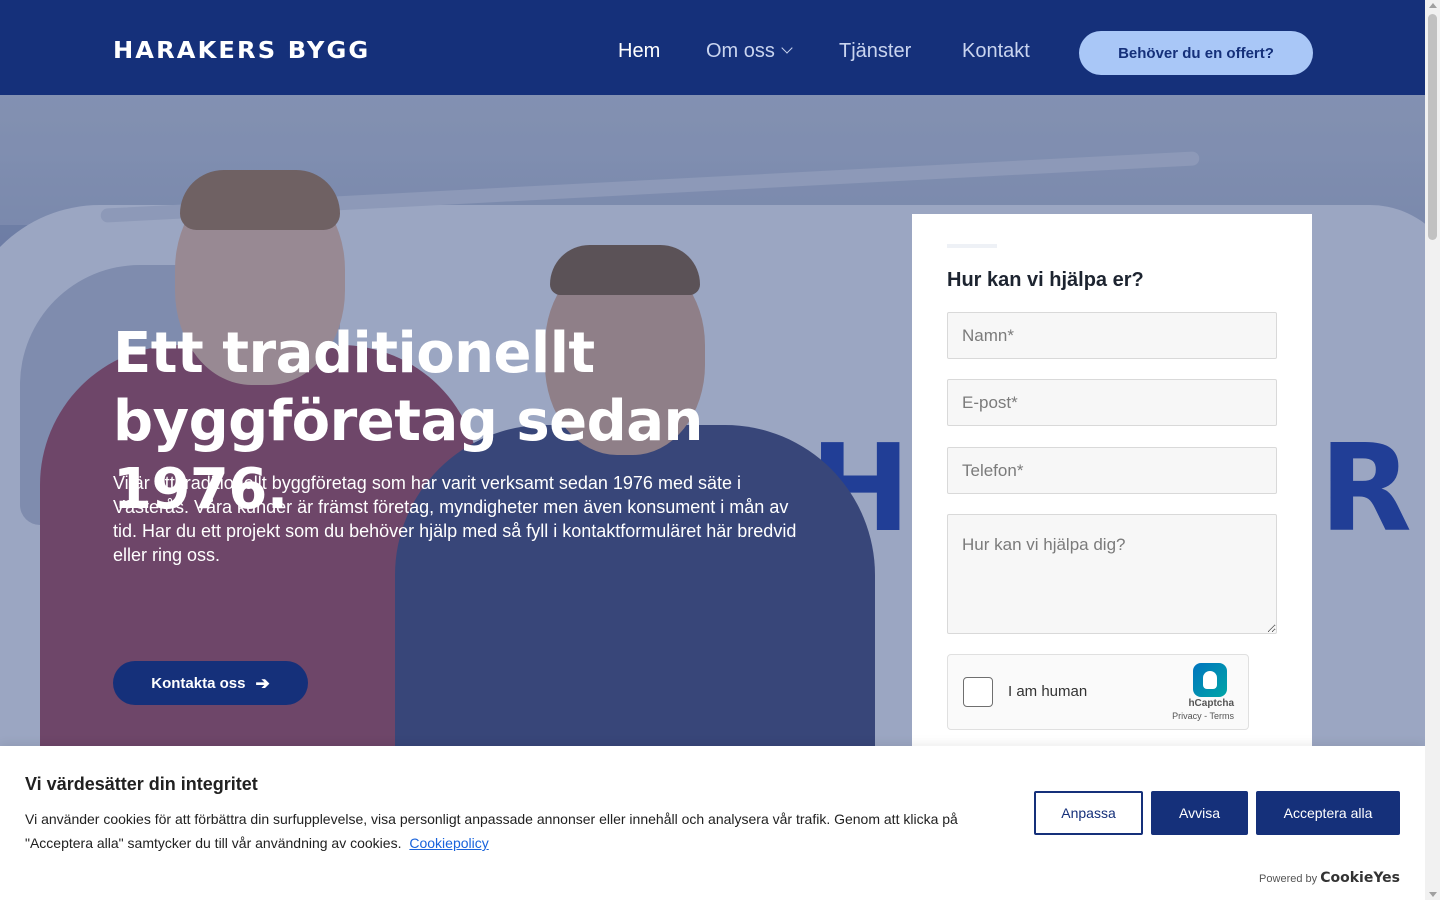 The height and width of the screenshot is (900, 1440). What do you see at coordinates (1433, 894) in the screenshot?
I see `scroll-down-arrow-icon` at bounding box center [1433, 894].